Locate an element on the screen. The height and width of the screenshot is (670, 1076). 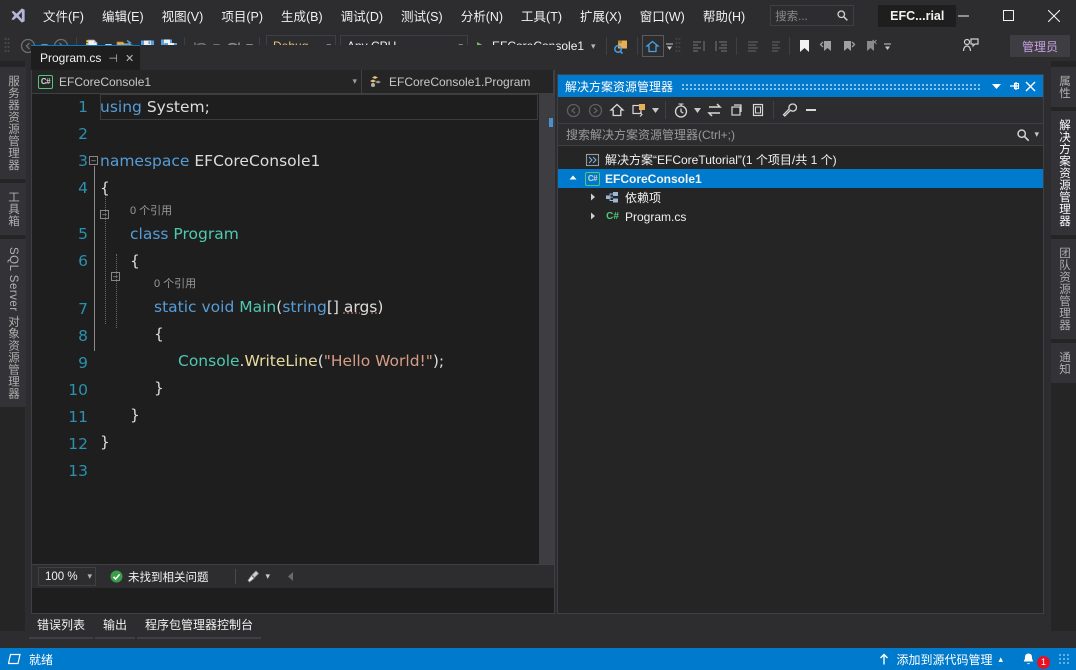
menu-item-file: 文件(F) is located at coordinates (63, 15).